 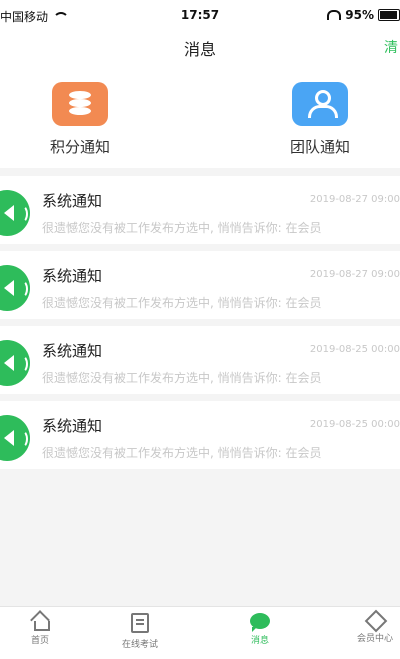 I want to click on clear-button: 清, so click(x=391, y=47).